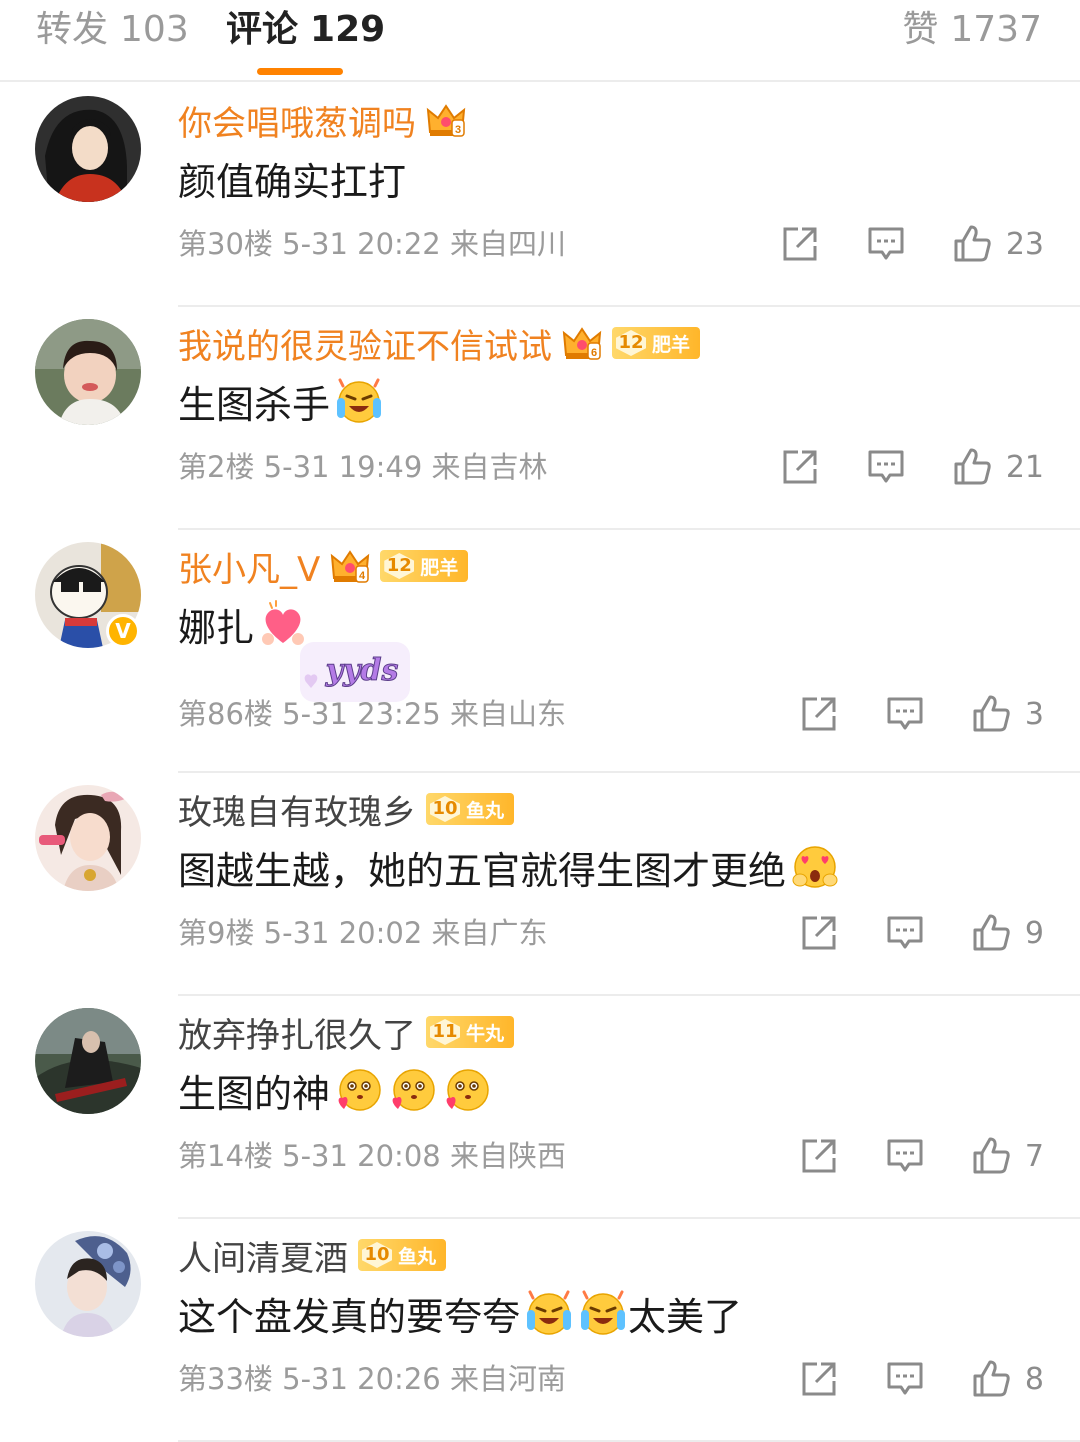 This screenshot has width=1080, height=1442. I want to click on name-line: 人间清夏酒 10 鱼丸, so click(312, 1255).